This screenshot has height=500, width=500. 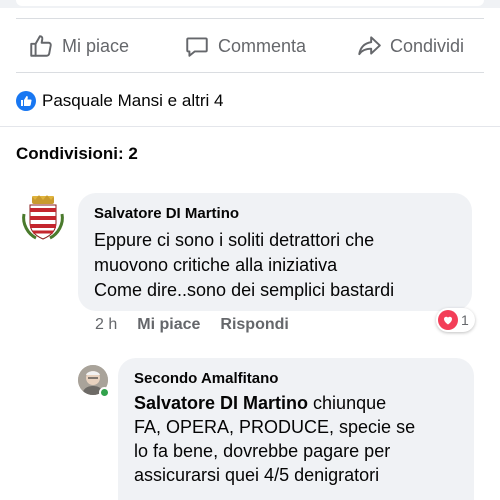 I want to click on comment-meta: 2 h Mi piace Rispondi, so click(x=192, y=325).